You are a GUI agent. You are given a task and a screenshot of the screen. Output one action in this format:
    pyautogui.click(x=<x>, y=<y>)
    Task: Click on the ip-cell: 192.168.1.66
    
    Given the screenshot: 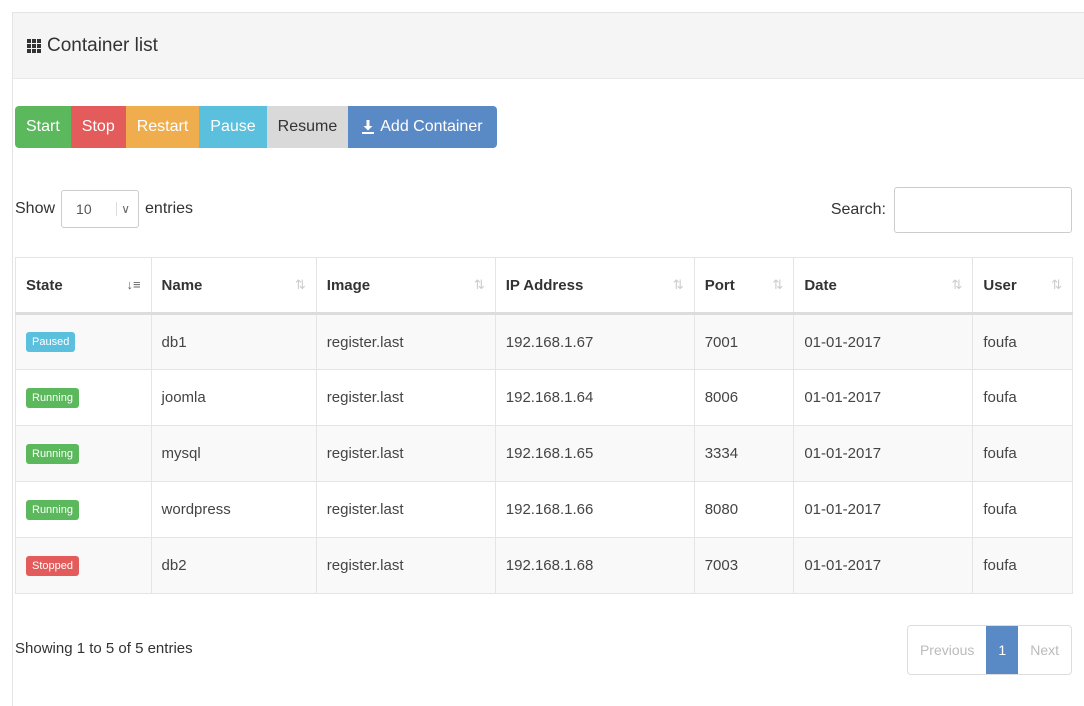 What is the action you would take?
    pyautogui.click(x=594, y=509)
    